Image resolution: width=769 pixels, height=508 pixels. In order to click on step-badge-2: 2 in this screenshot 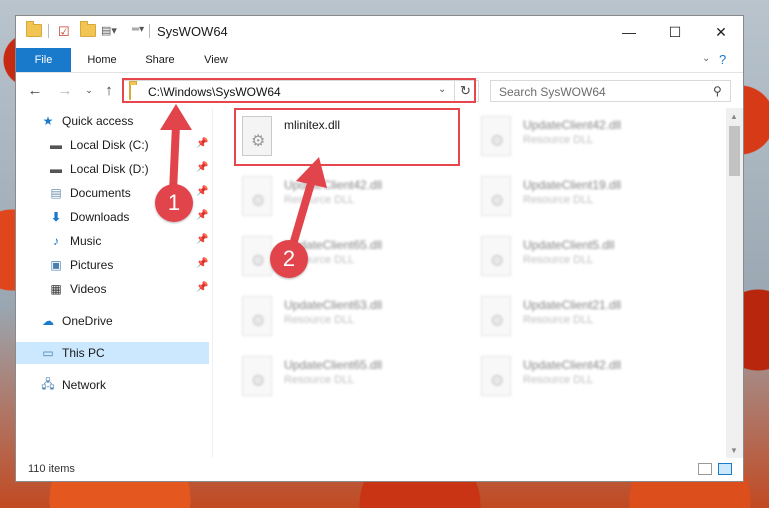, I will do `click(289, 259)`.